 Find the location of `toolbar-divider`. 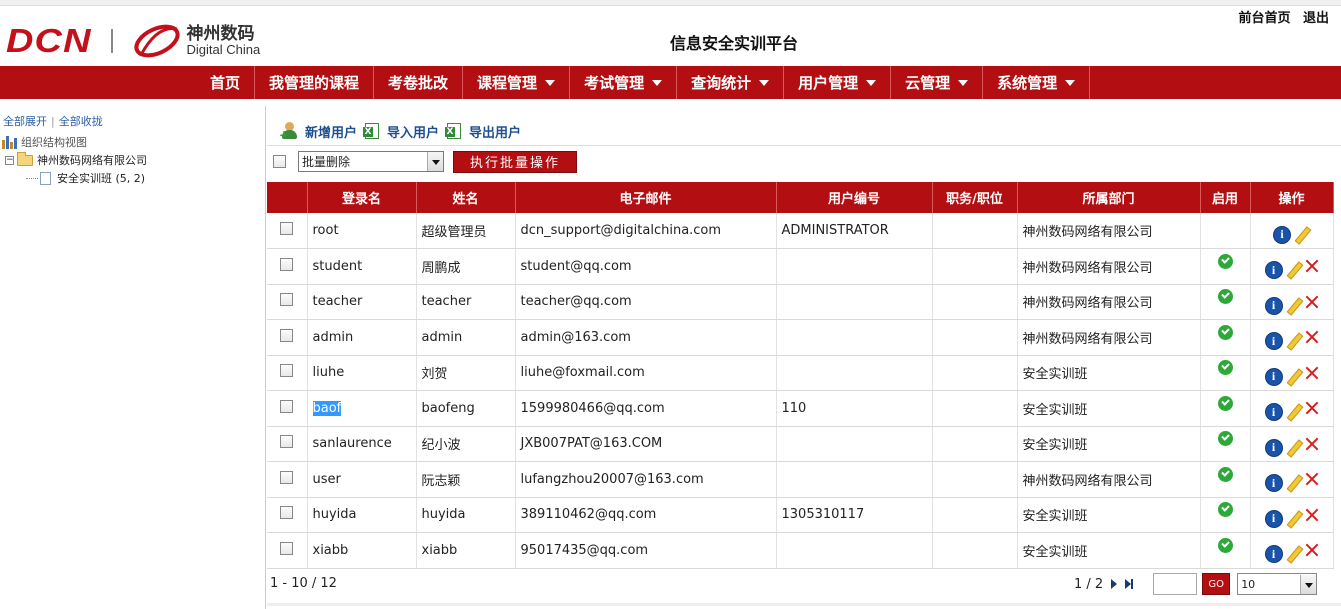

toolbar-divider is located at coordinates (804, 145).